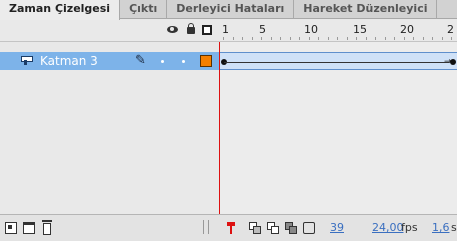 The width and height of the screenshot is (457, 241). Describe the element at coordinates (309, 228) in the screenshot. I see `modify-markers-icon` at that location.